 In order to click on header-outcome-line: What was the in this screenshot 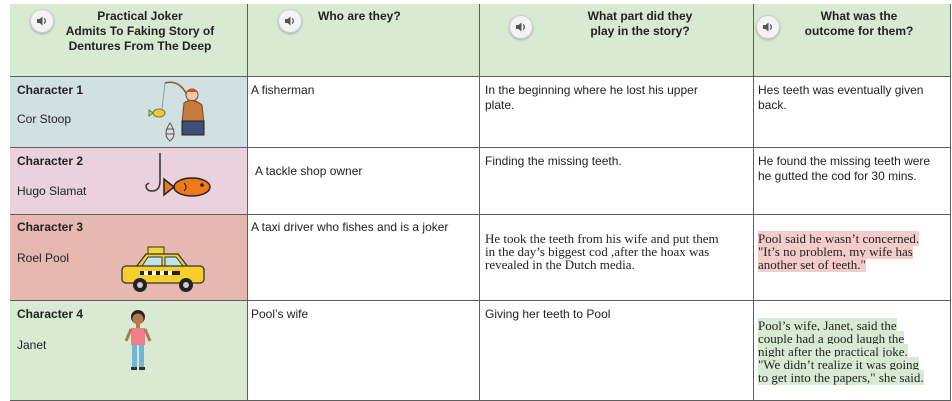, I will do `click(859, 16)`.